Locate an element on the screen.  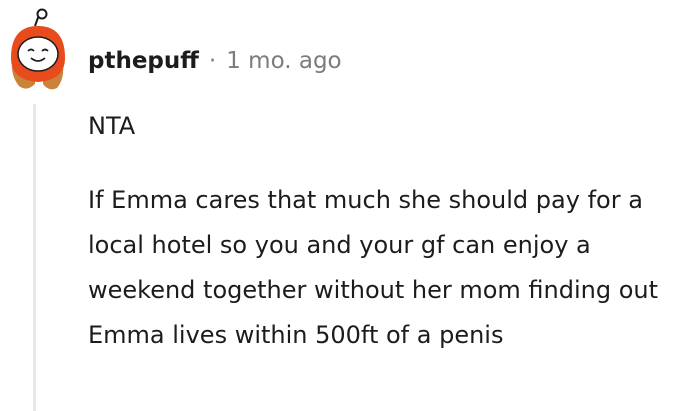
user-avatar is located at coordinates (38, 49).